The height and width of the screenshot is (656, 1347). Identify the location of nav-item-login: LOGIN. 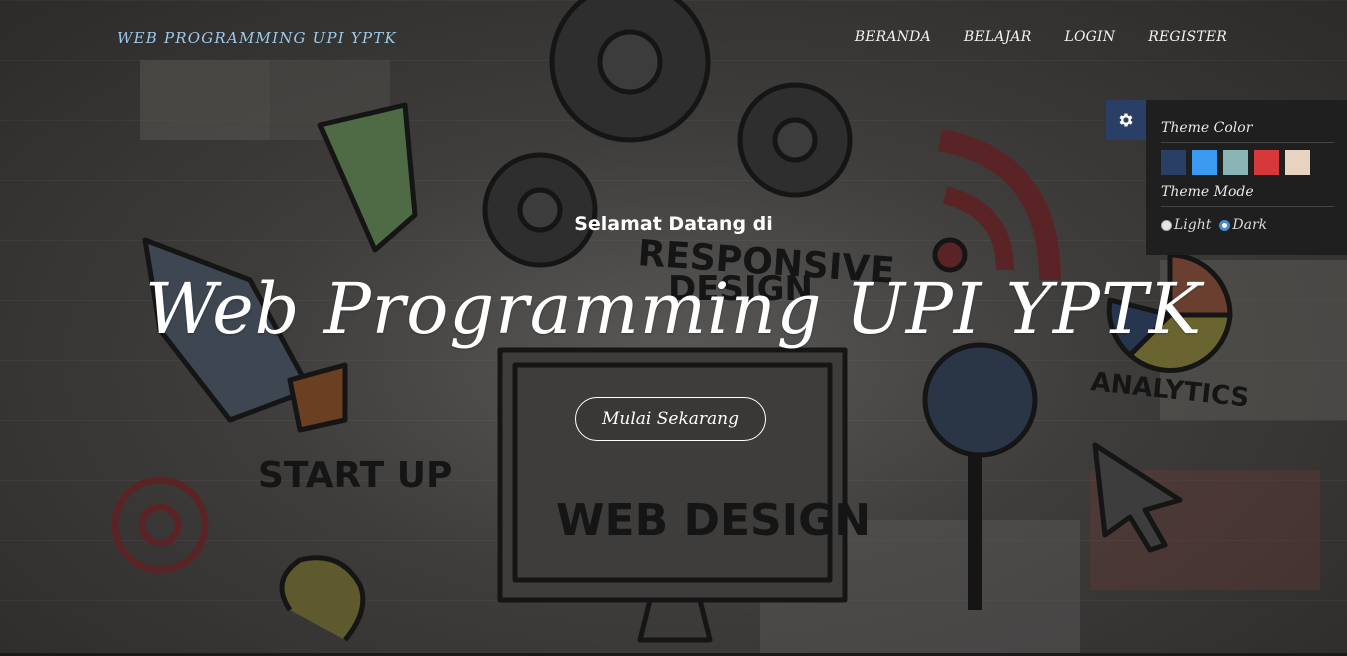
(1089, 37).